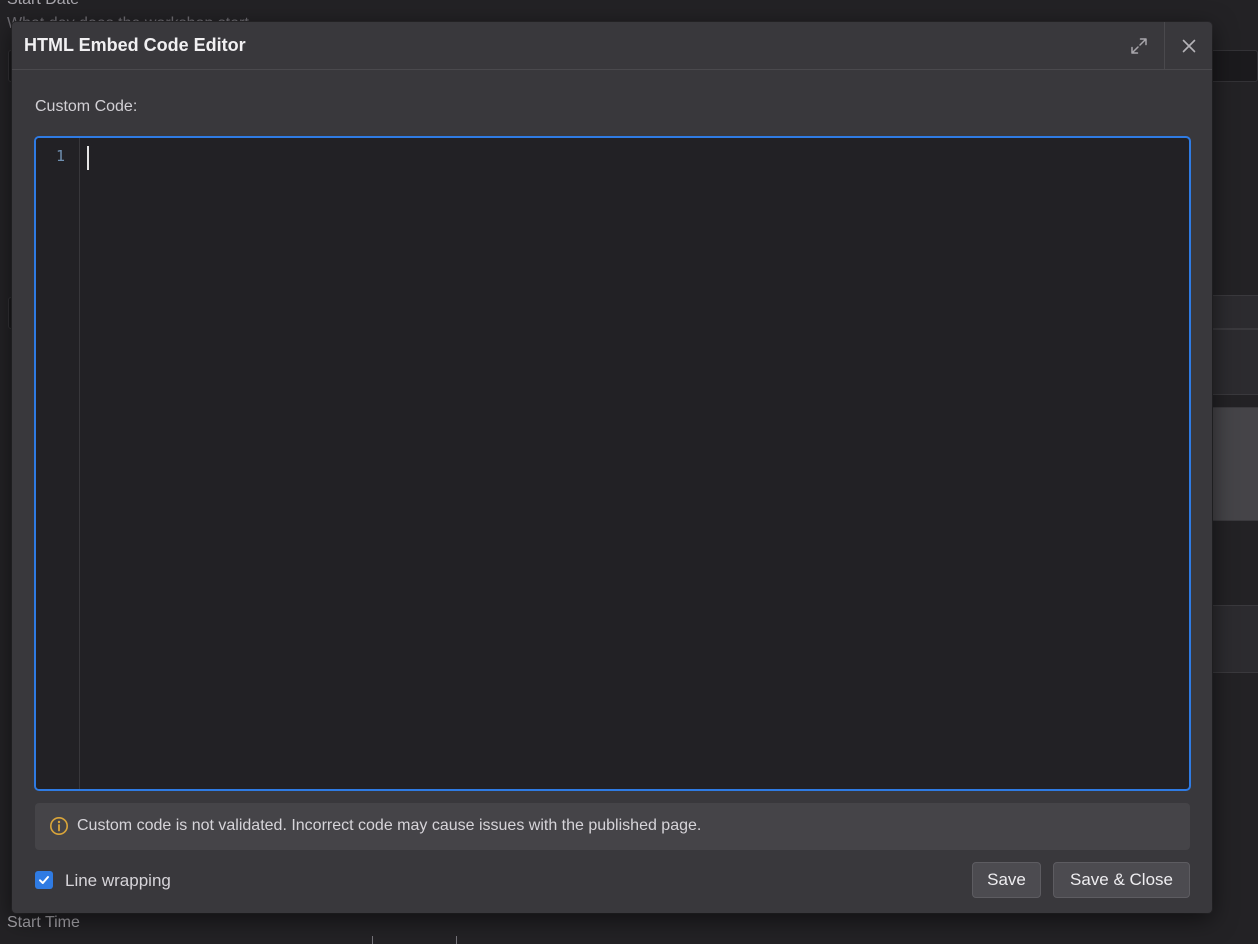 The width and height of the screenshot is (1258, 944). I want to click on custom-code-label: Custom Code:, so click(86, 106).